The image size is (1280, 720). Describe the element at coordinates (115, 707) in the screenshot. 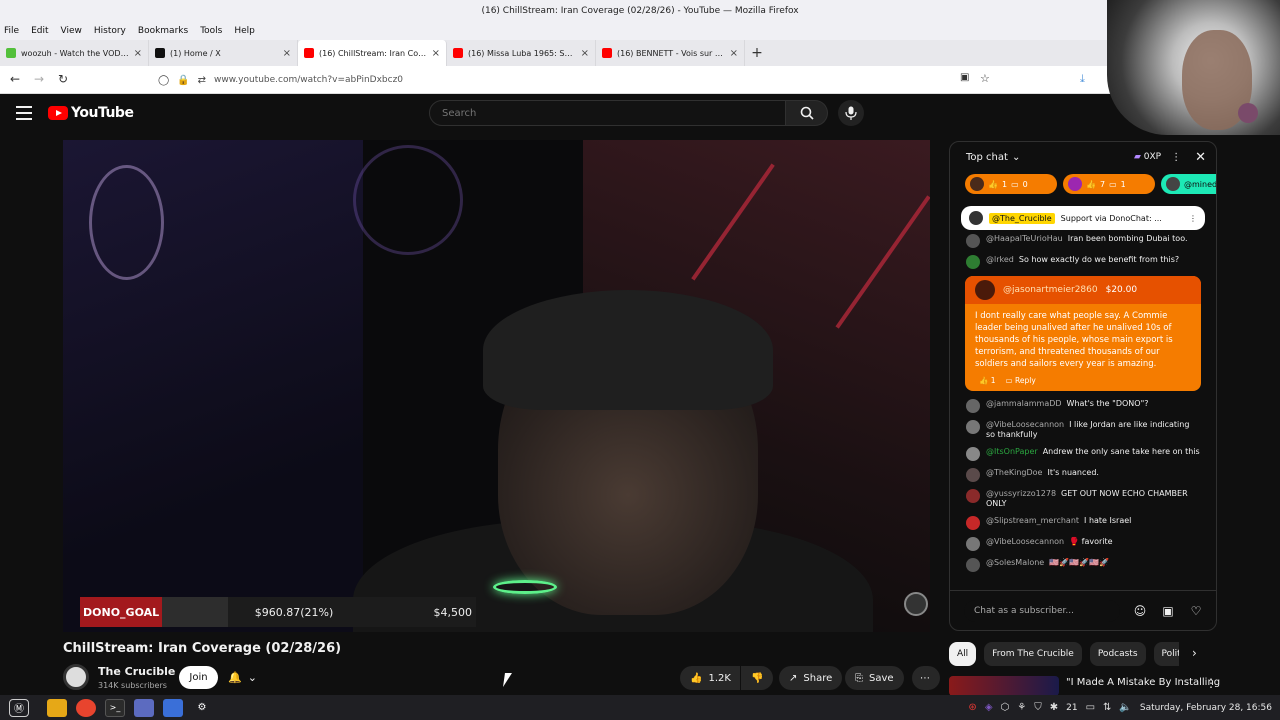

I see `terminal-icon: >_` at that location.